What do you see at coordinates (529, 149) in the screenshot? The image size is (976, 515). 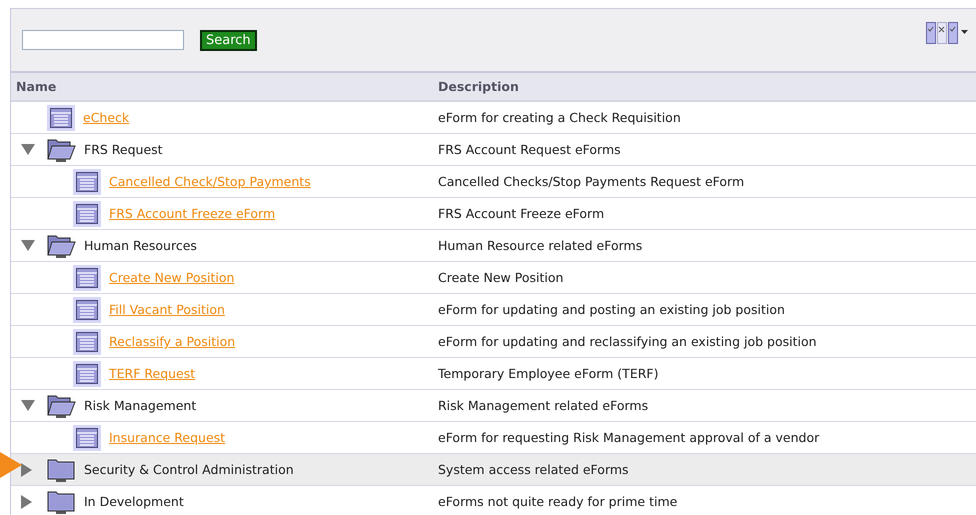 I see `description-cell: FRS Account Request eForms` at bounding box center [529, 149].